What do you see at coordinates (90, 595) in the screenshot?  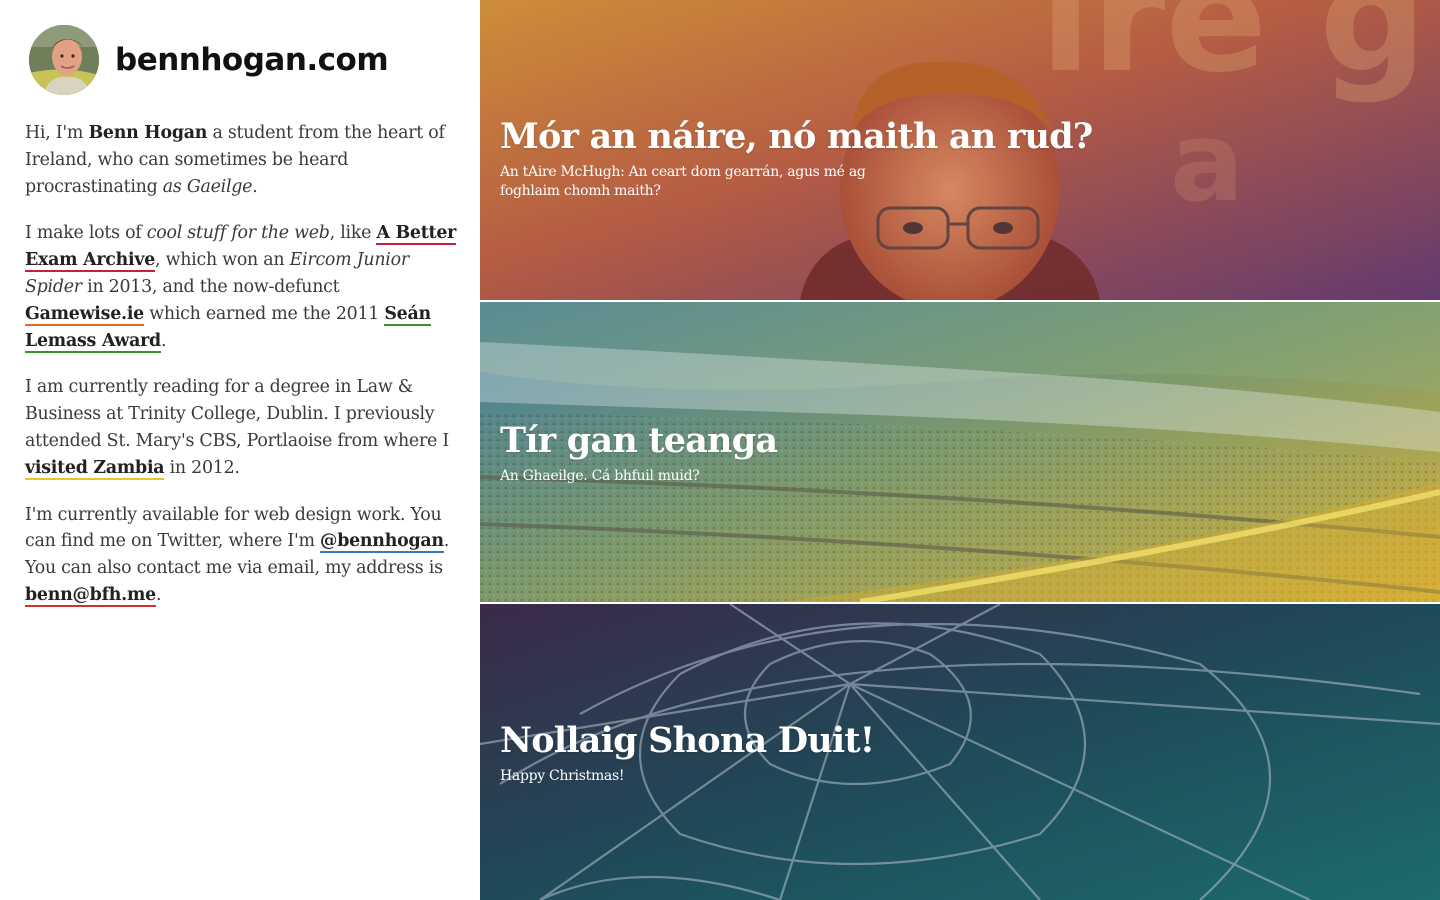 I see `link-email: benn@bfh.me` at bounding box center [90, 595].